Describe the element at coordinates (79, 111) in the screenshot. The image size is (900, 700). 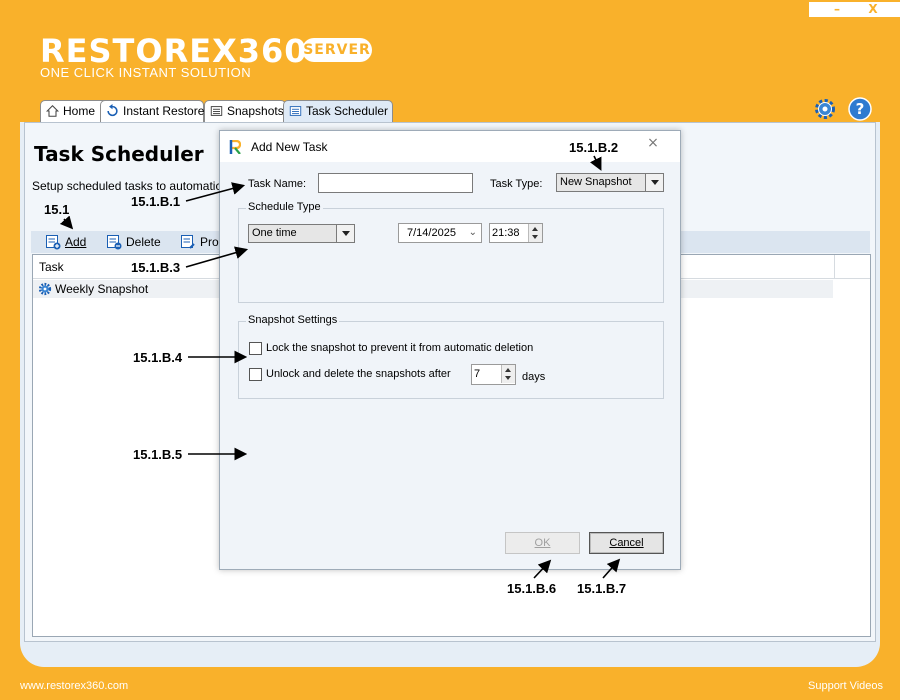
I see `tab-home-label: Home` at that location.